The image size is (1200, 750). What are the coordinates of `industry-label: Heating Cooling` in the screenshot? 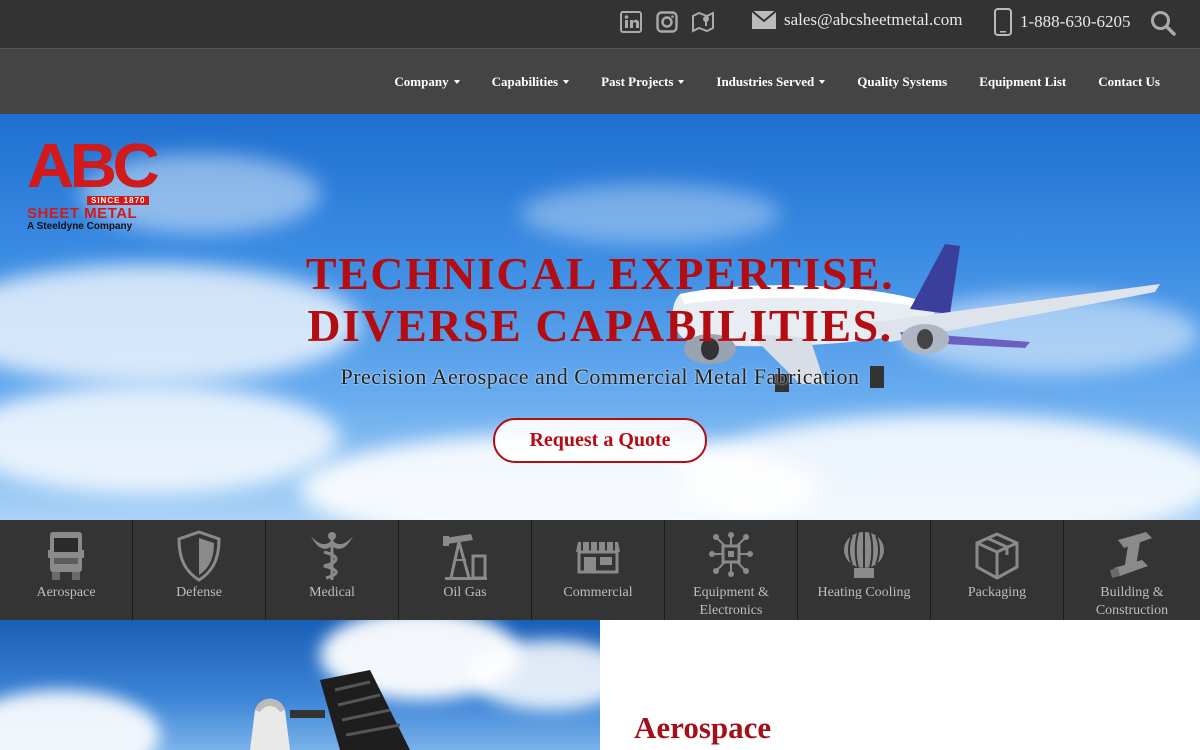 It's located at (864, 592).